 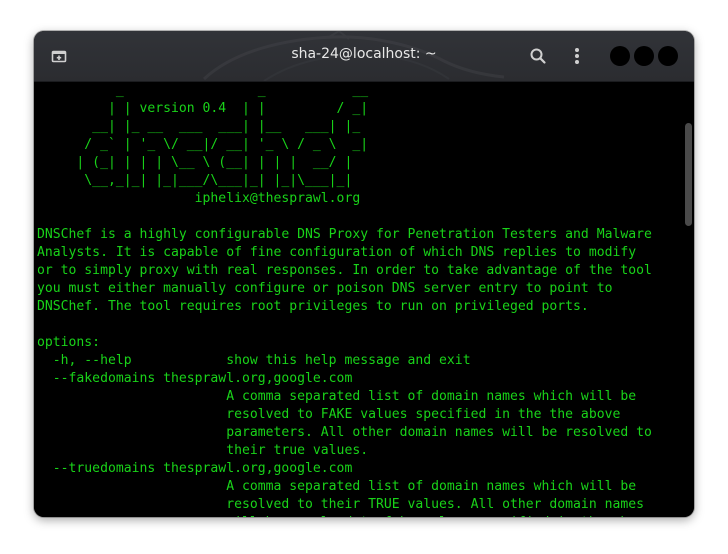 What do you see at coordinates (688, 174) in the screenshot?
I see `scrollbar-thumb` at bounding box center [688, 174].